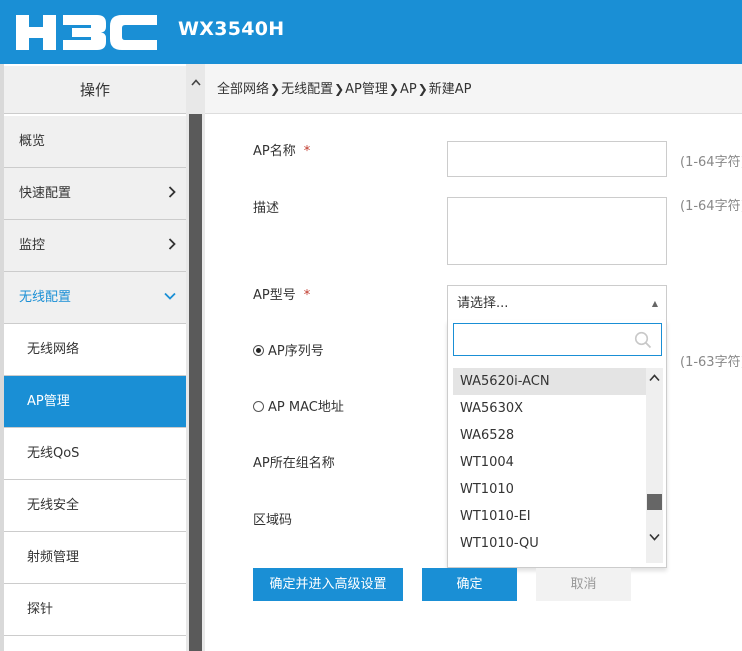 The image size is (742, 651). Describe the element at coordinates (583, 584) in the screenshot. I see `cancel-button: 取消` at that location.